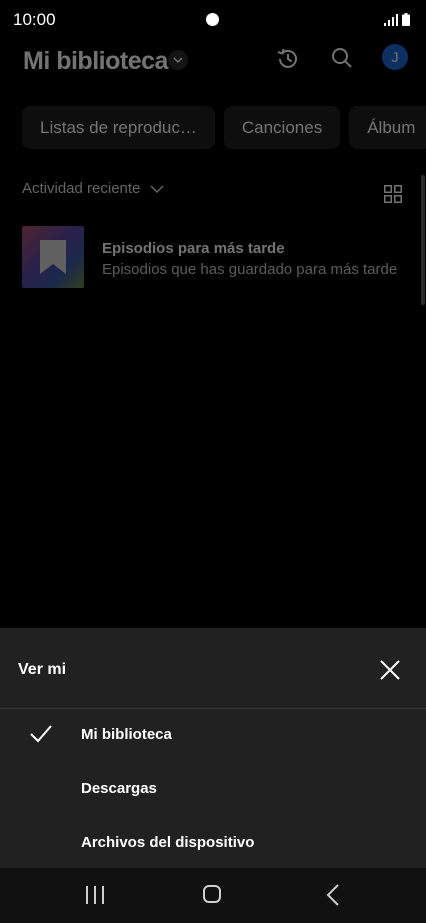  I want to click on library-switch-button, so click(178, 60).